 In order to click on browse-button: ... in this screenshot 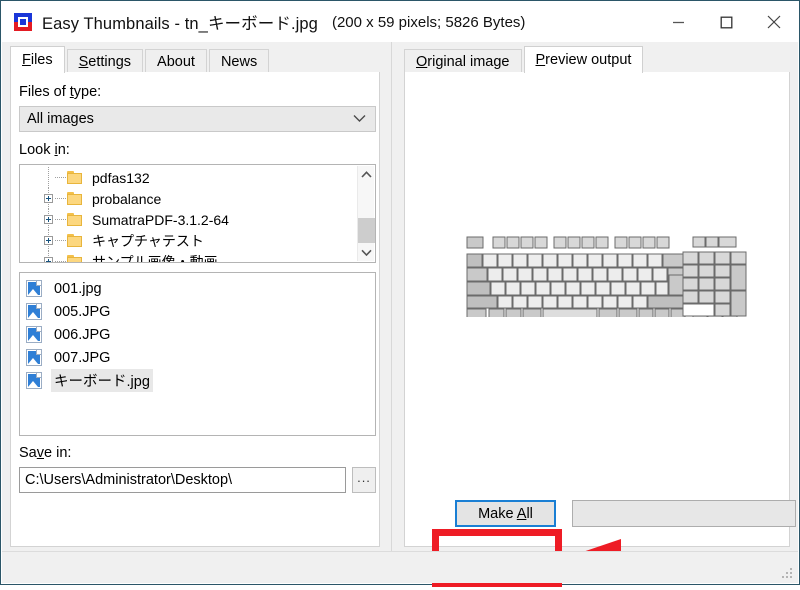, I will do `click(364, 480)`.